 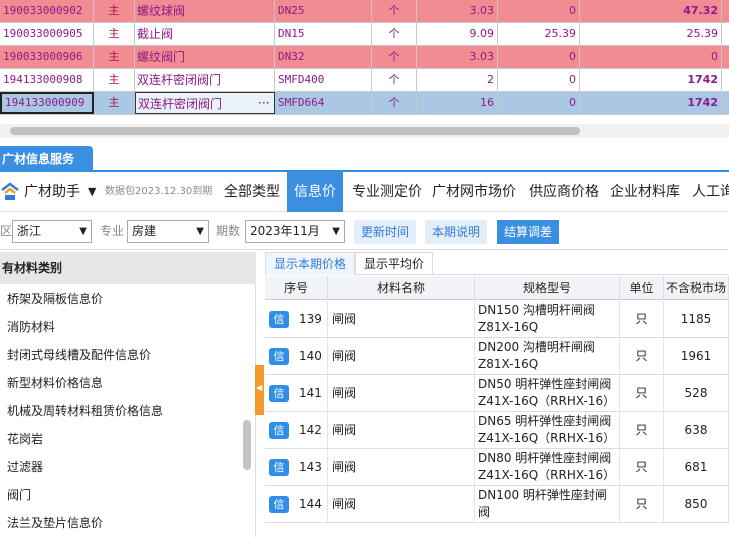 I want to click on grid-row: 190033000906 主螺纹阀门 DN32 个 3.03 0 0, so click(x=364, y=57).